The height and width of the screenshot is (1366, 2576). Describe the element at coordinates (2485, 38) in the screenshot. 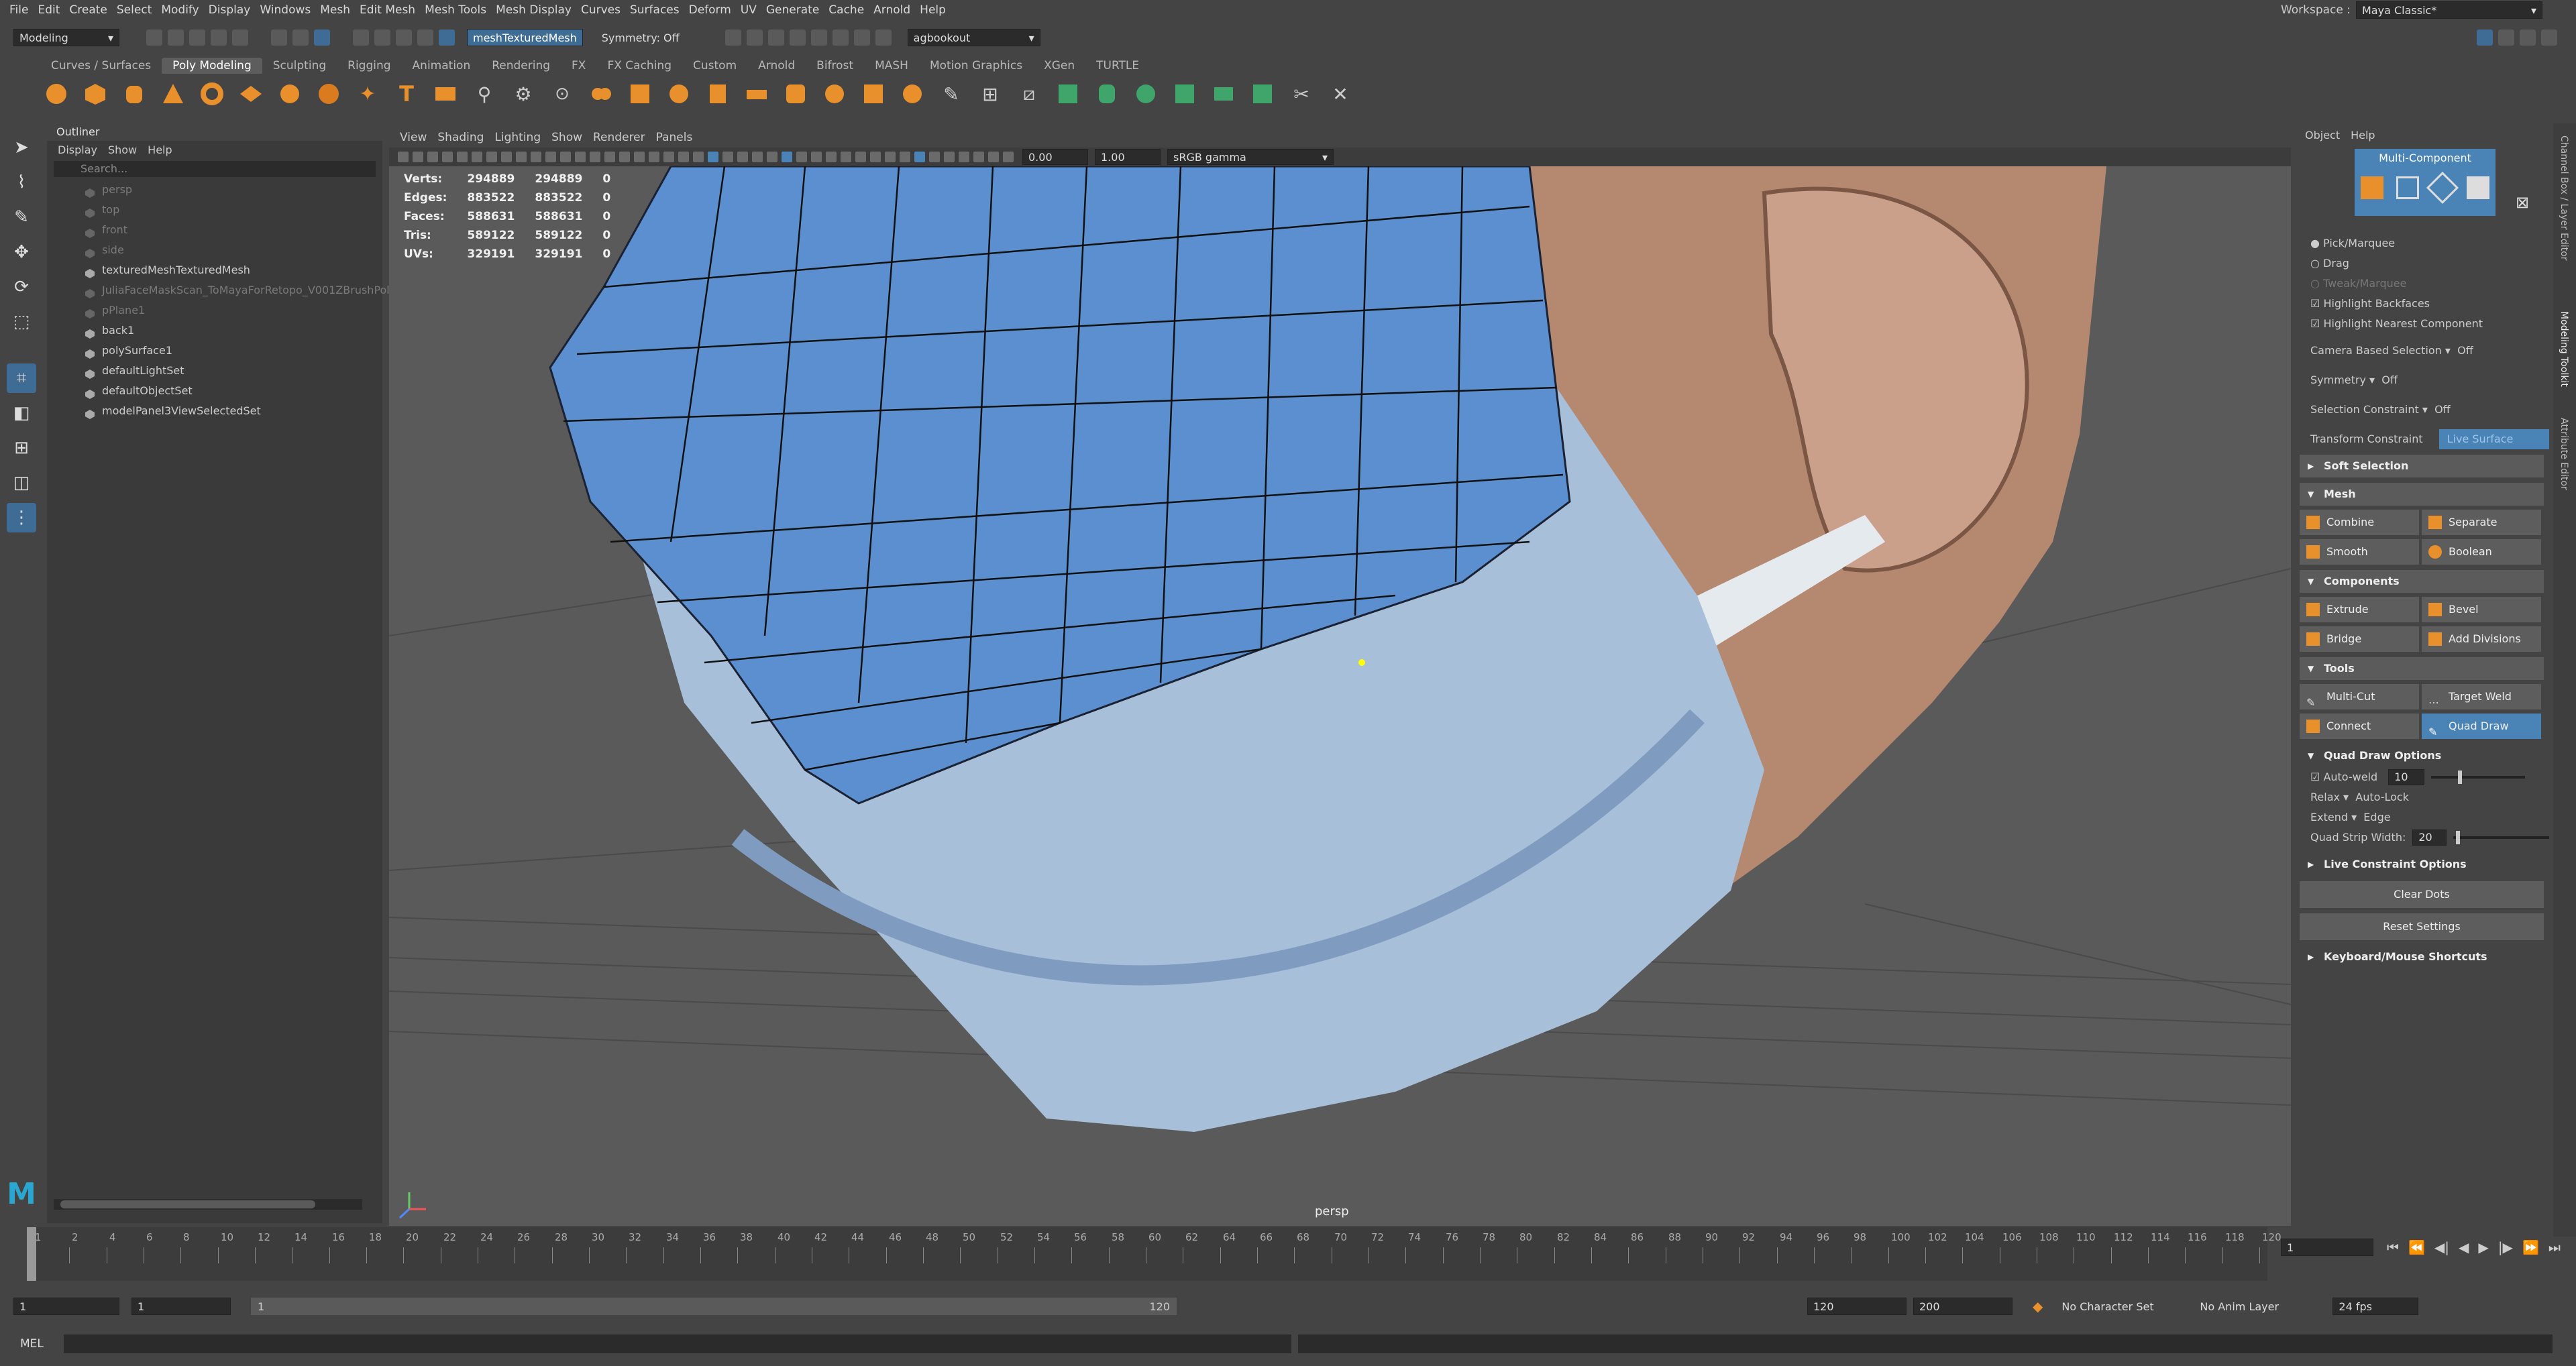

I see `modeling-toolkit-toggle-icon` at that location.